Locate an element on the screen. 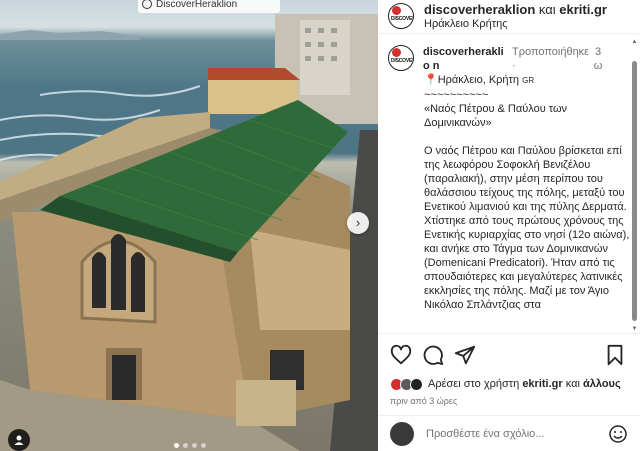 The width and height of the screenshot is (640, 451). send-icon is located at coordinates (465, 355).